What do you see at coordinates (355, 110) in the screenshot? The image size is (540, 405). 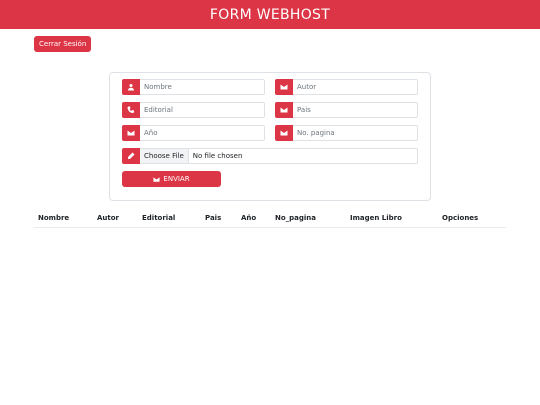 I see `pais-input` at bounding box center [355, 110].